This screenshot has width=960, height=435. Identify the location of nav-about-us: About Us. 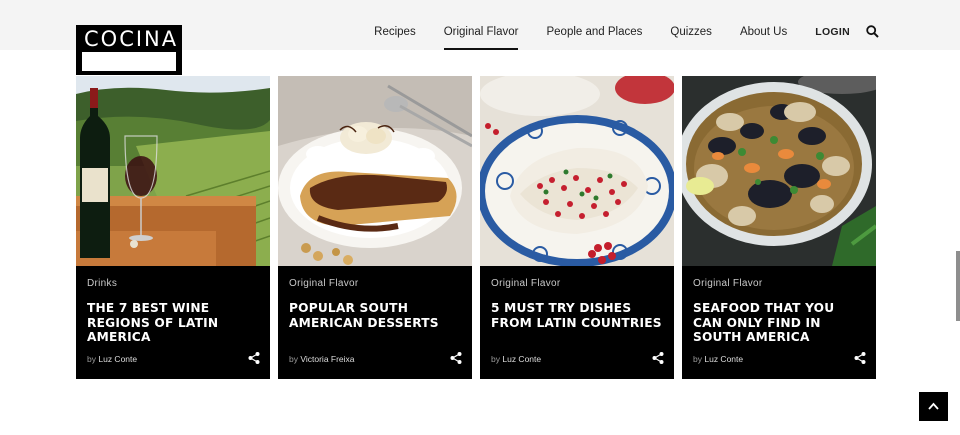
(763, 25).